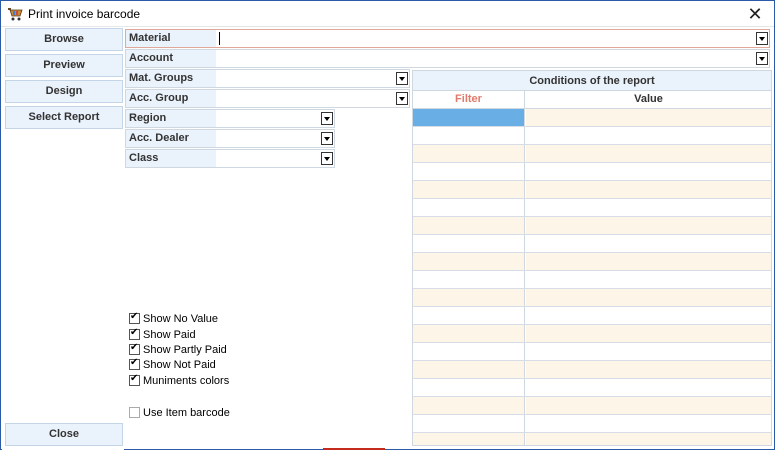 The height and width of the screenshot is (450, 775). Describe the element at coordinates (64, 117) in the screenshot. I see `select-report-button: Select Report` at that location.